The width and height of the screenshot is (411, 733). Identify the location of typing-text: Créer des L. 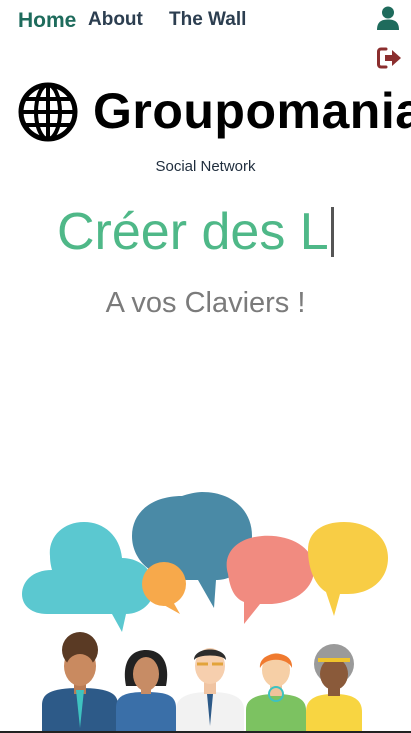
(193, 232).